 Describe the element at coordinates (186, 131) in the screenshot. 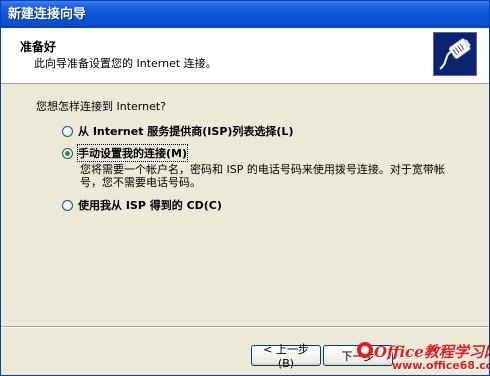

I see `option-isp-list-label: 从 Internet 服务提供商(ISP)列表选择(L)` at that location.